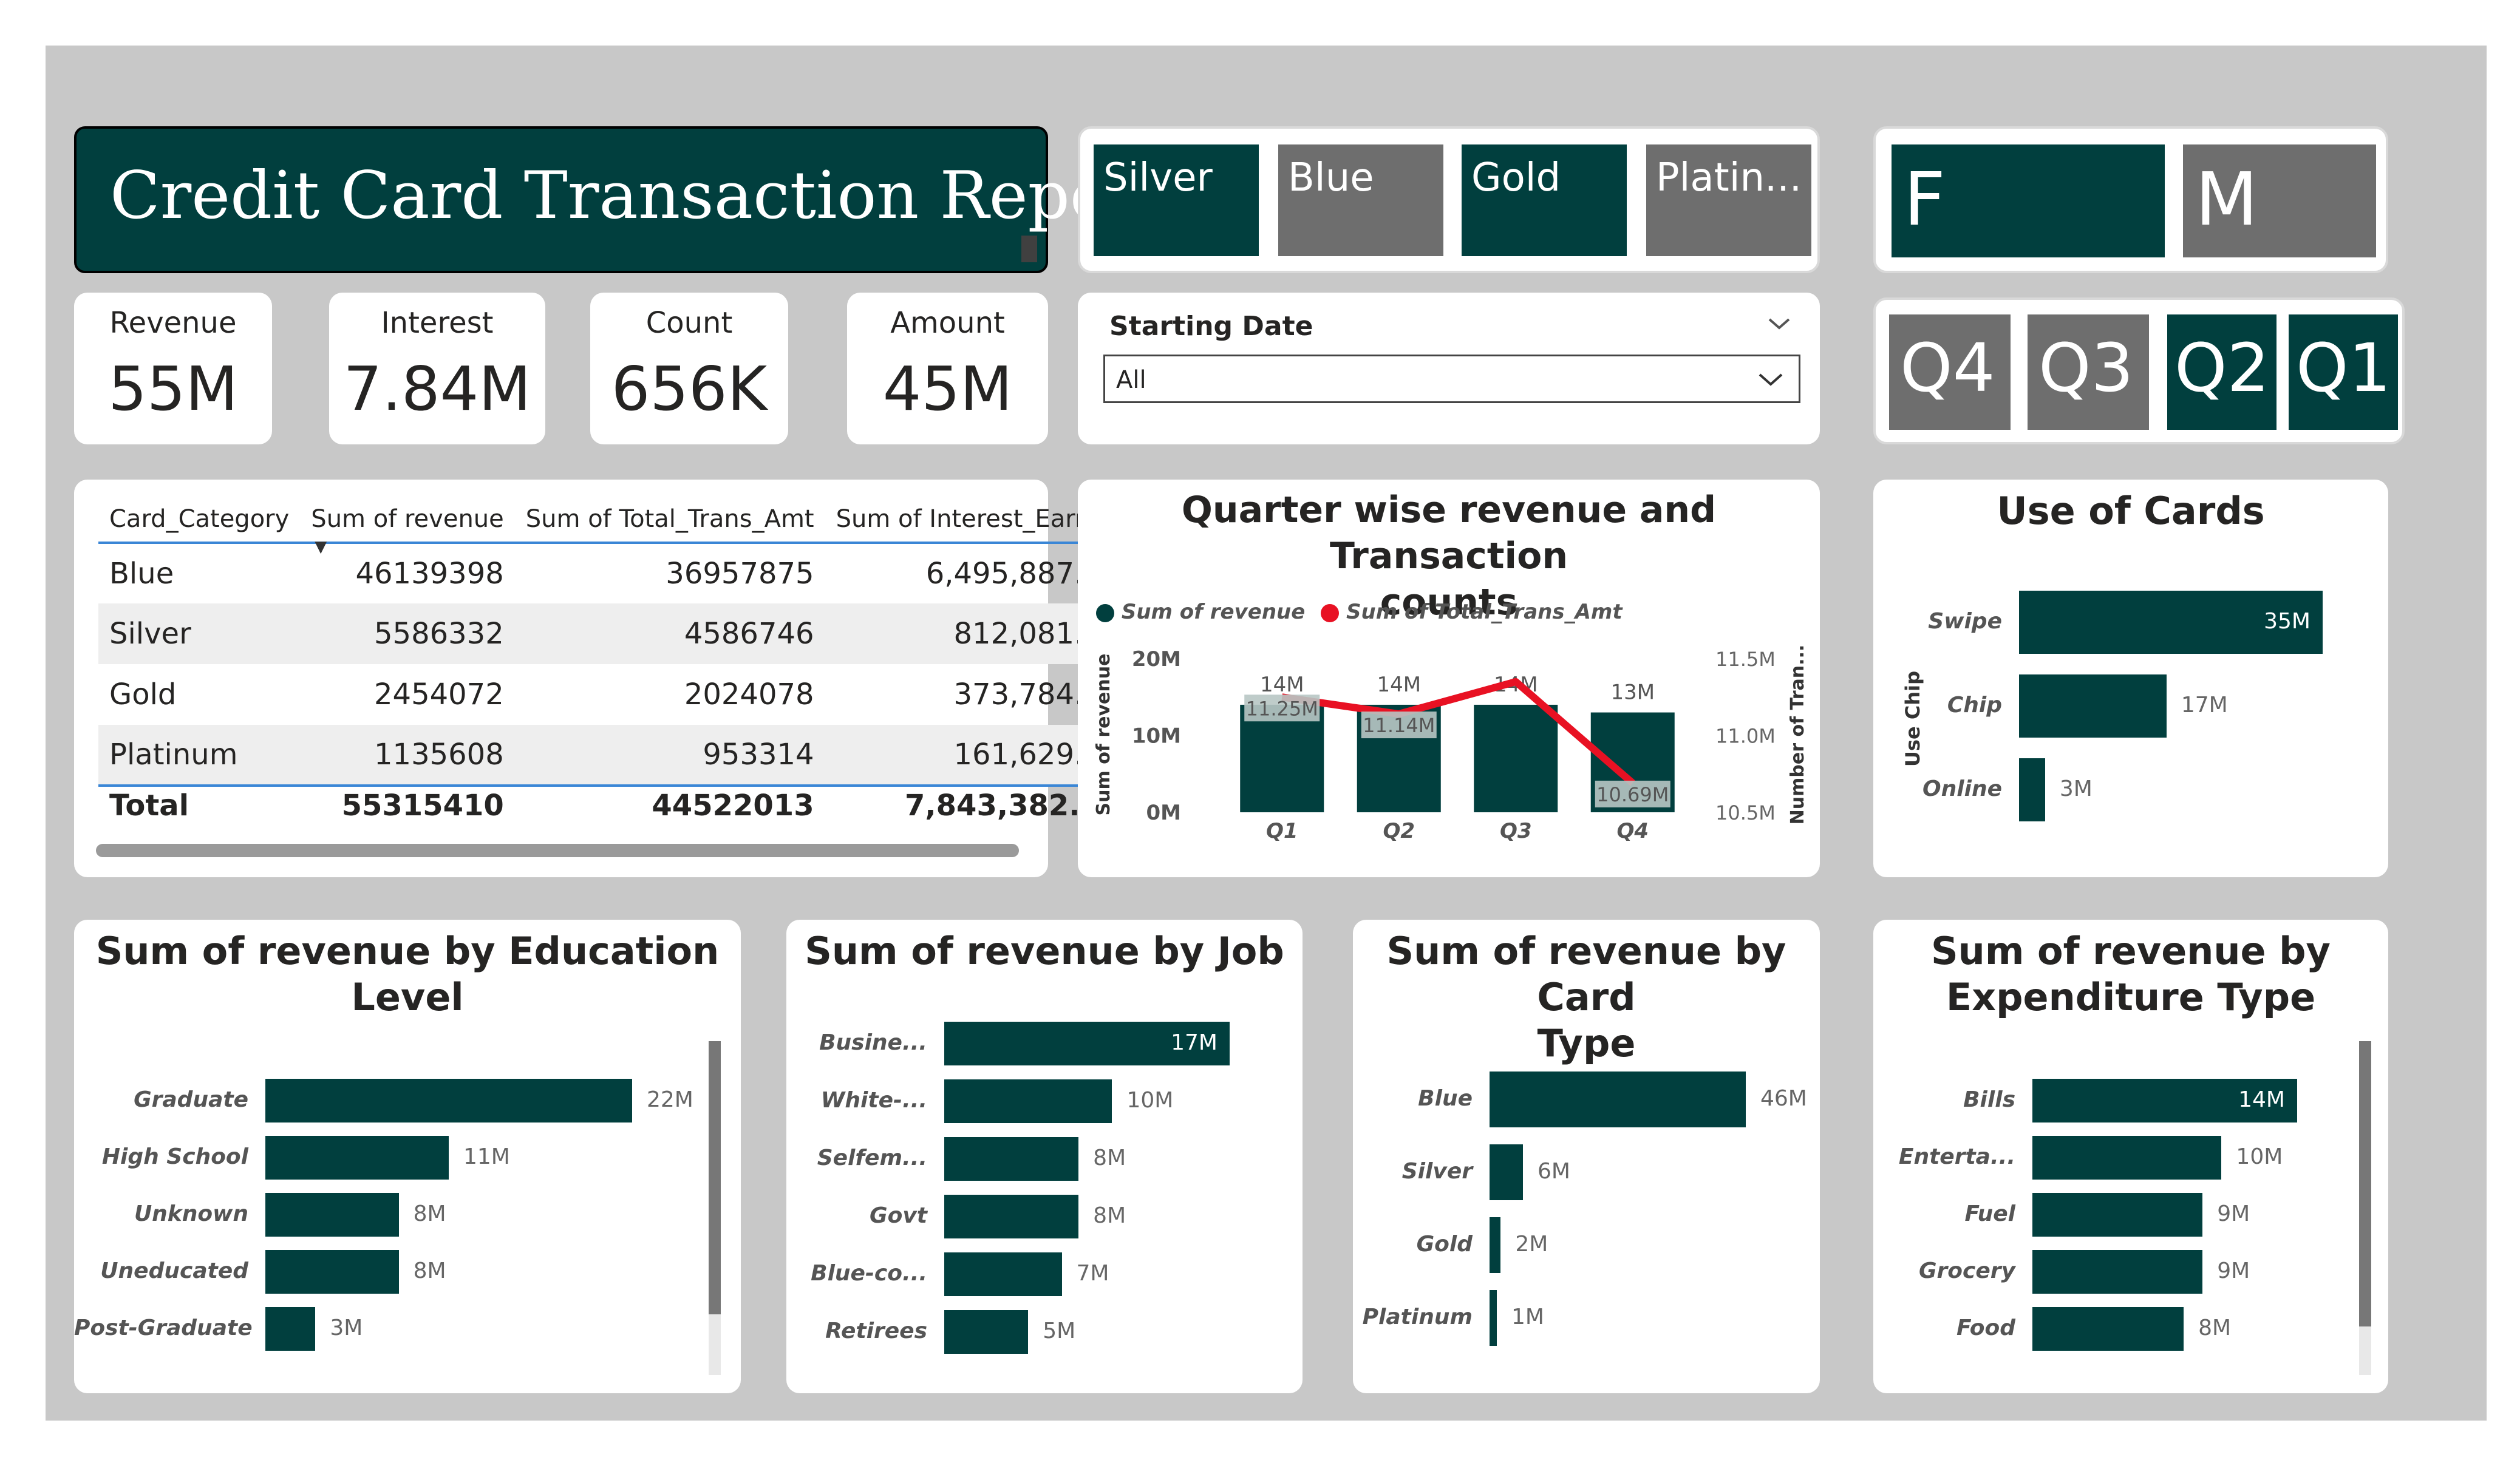 The width and height of the screenshot is (2520, 1457). Describe the element at coordinates (1103, 735) in the screenshot. I see `y-axis-label: Sum of revenue` at that location.